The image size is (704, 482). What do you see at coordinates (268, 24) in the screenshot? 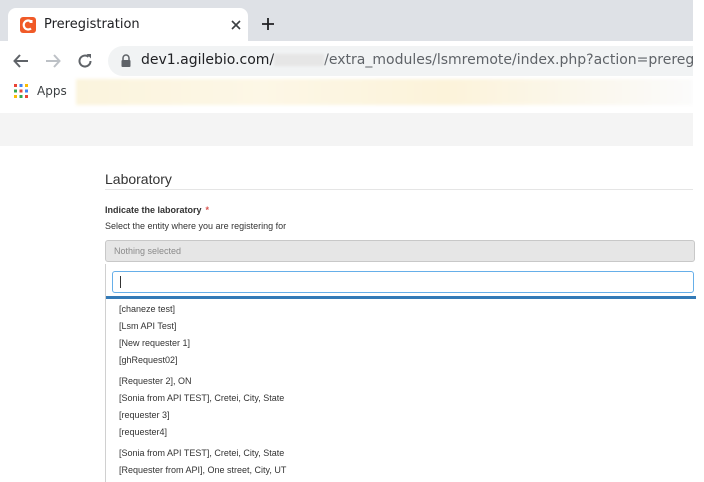
I see `new-tab-icon` at bounding box center [268, 24].